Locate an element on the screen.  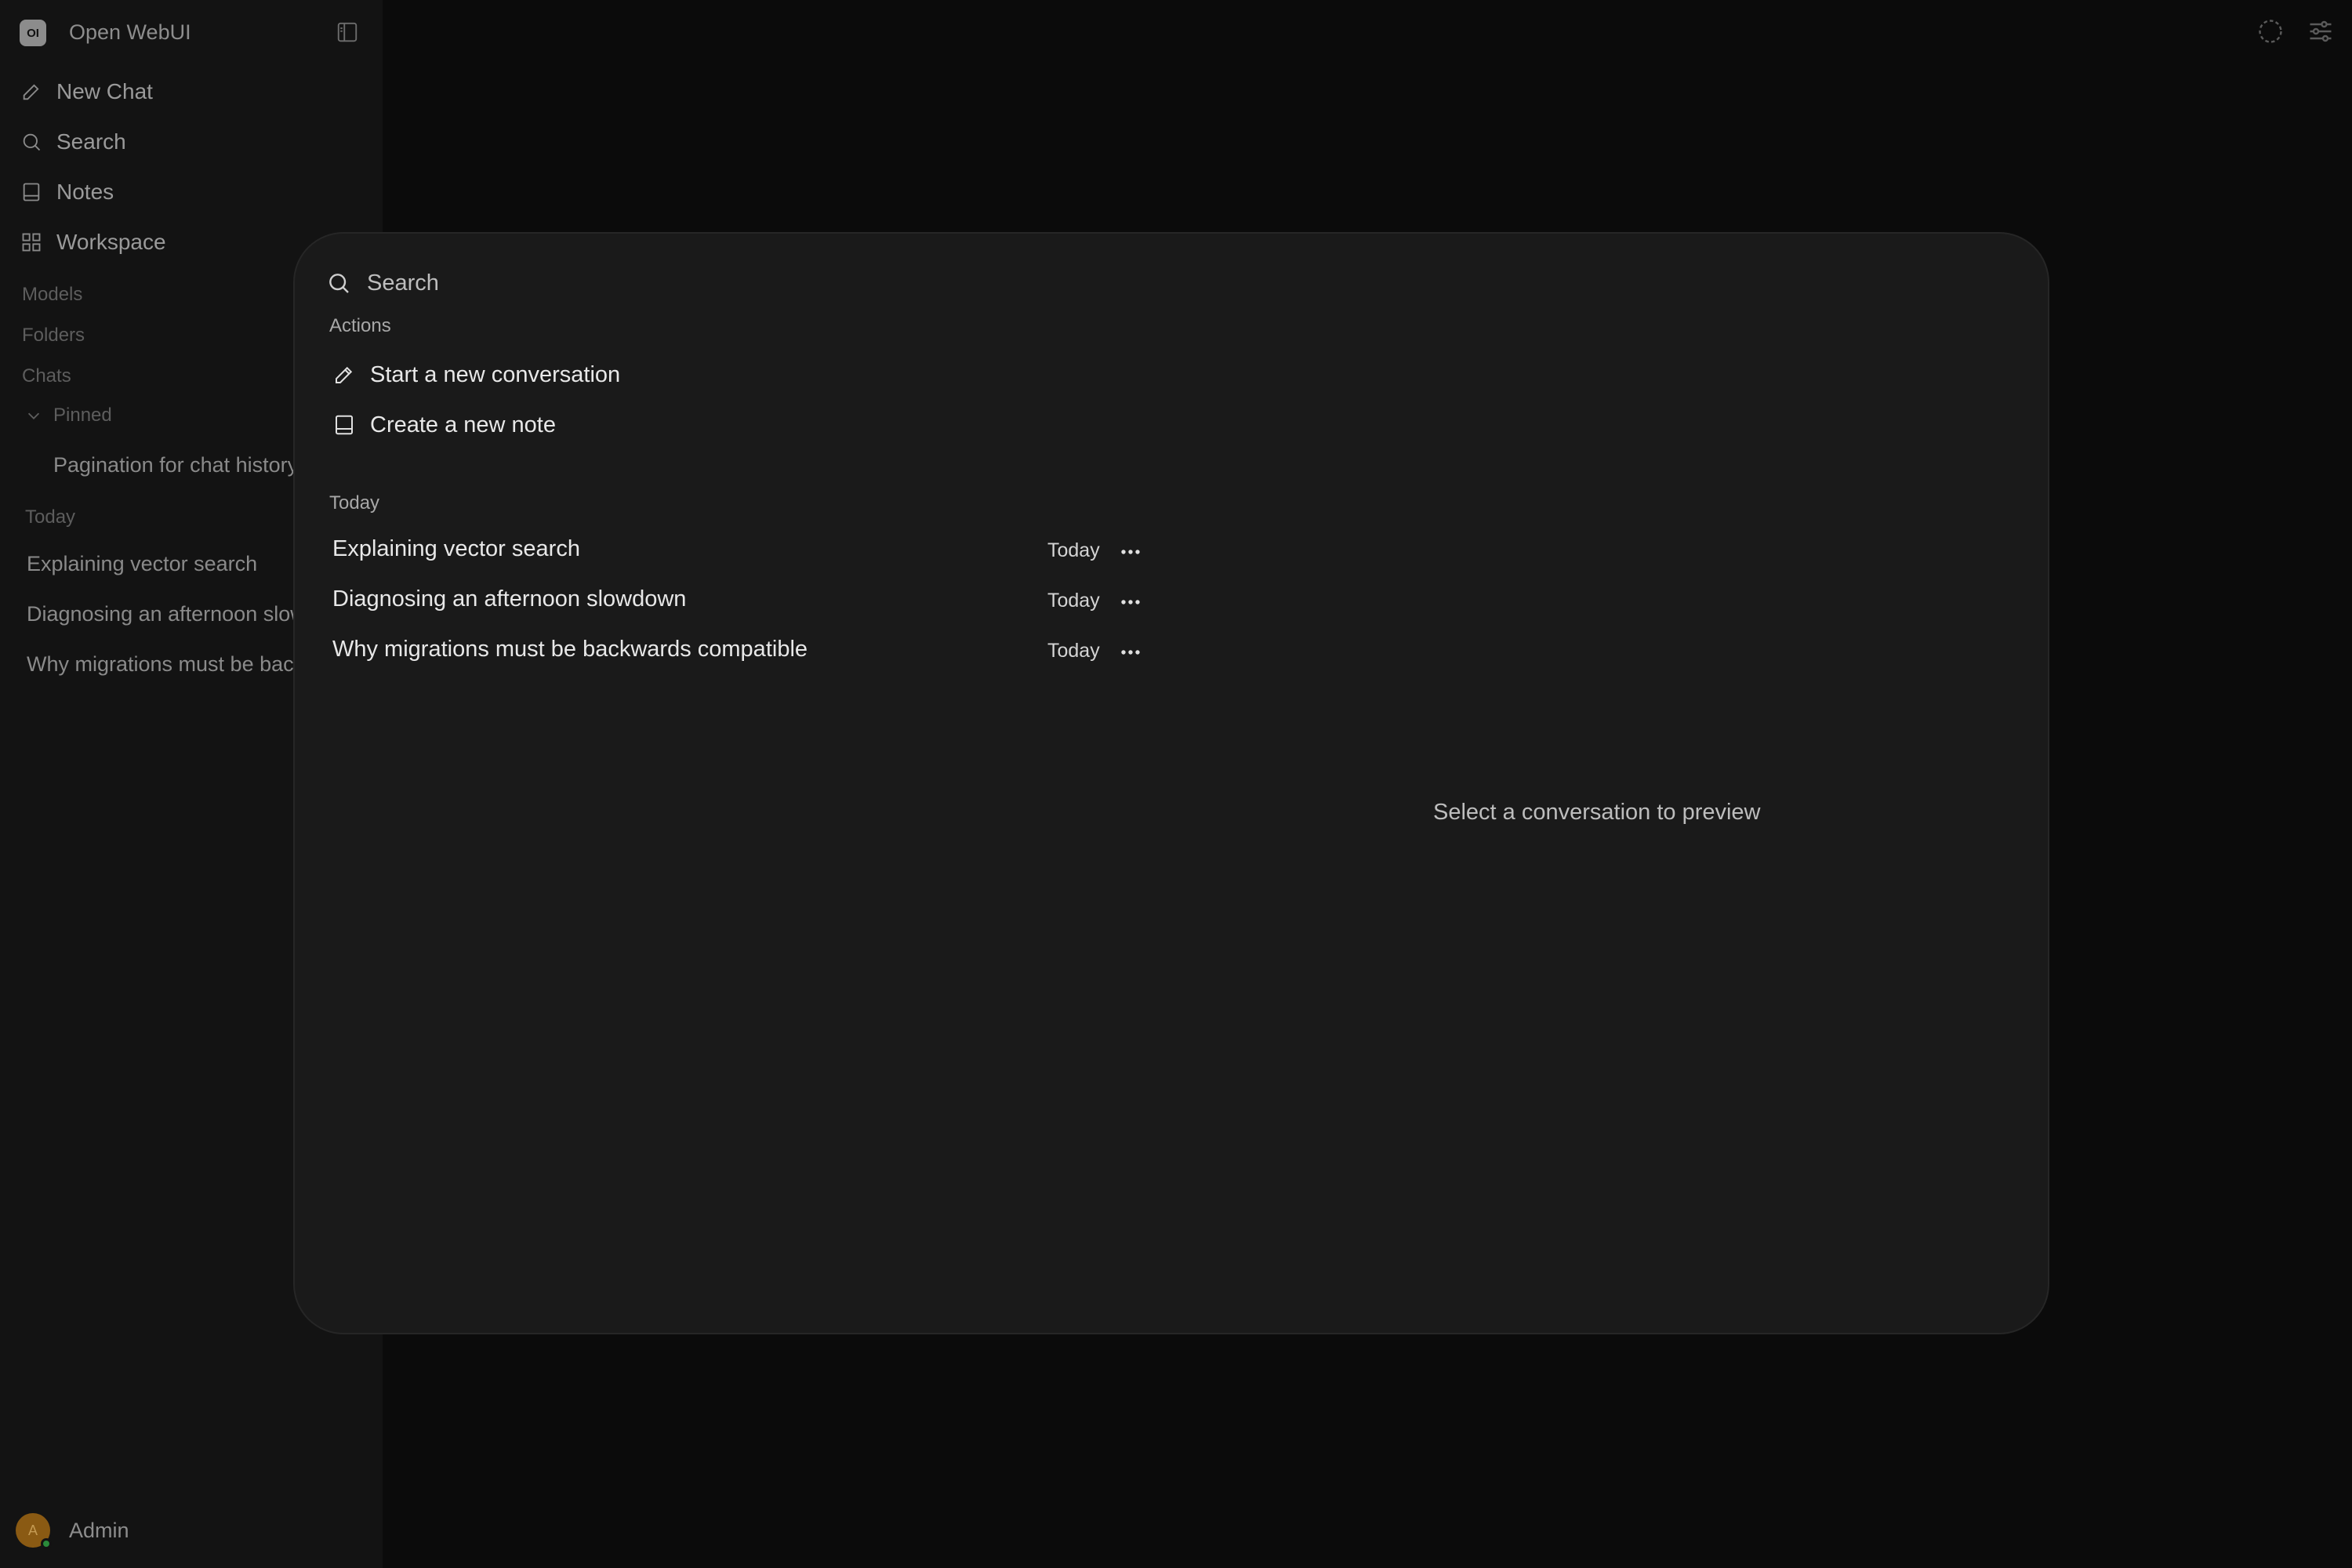
sidebar-item-new-chat: New Chat is located at coordinates (86, 91).